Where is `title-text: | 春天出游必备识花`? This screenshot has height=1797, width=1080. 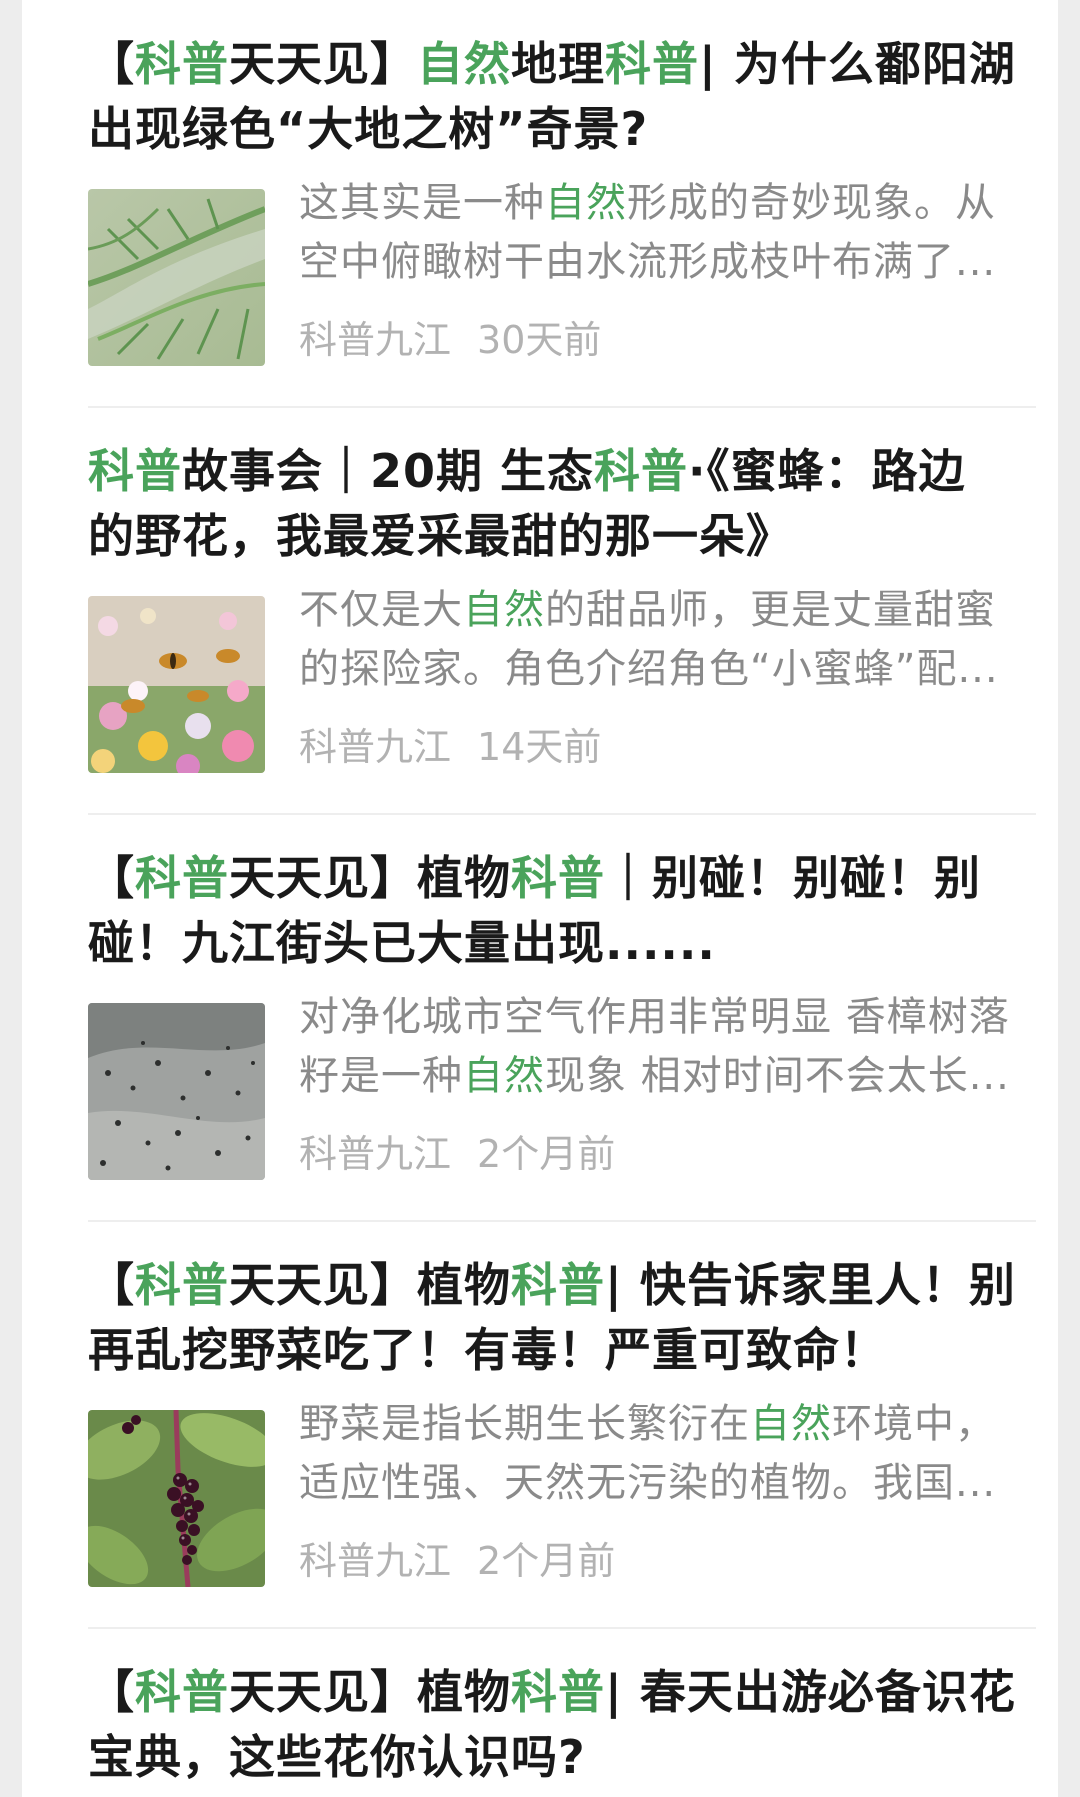 title-text: | 春天出游必备识花 is located at coordinates (810, 1692).